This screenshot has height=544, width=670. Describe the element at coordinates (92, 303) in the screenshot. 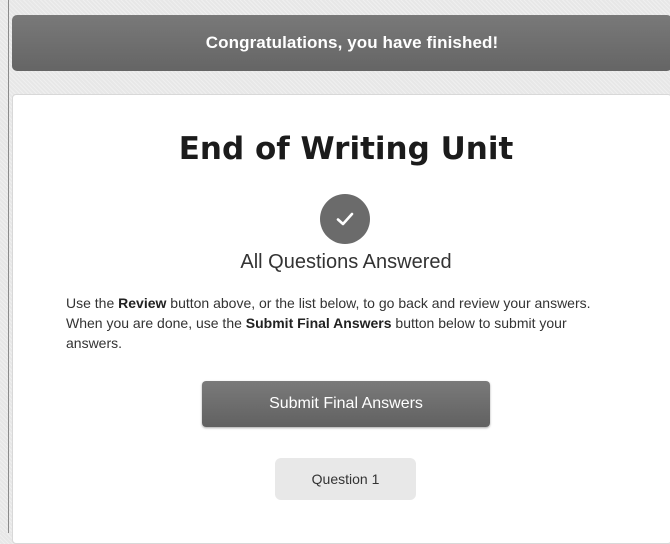

I see `instructions-part-1: Use the` at that location.